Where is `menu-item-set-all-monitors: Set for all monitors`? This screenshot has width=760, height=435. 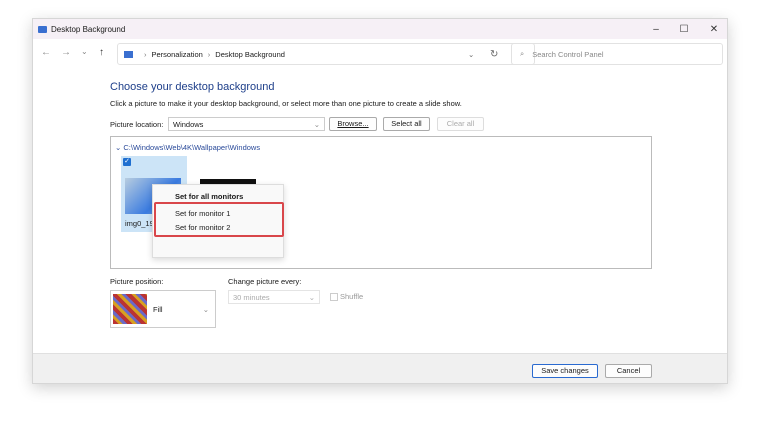
menu-item-set-all-monitors: Set for all monitors is located at coordinates (209, 196).